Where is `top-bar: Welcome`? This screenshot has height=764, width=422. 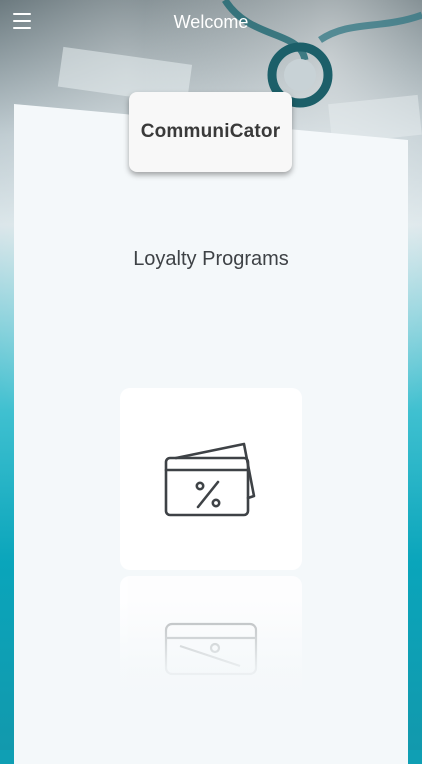
top-bar: Welcome is located at coordinates (211, 23).